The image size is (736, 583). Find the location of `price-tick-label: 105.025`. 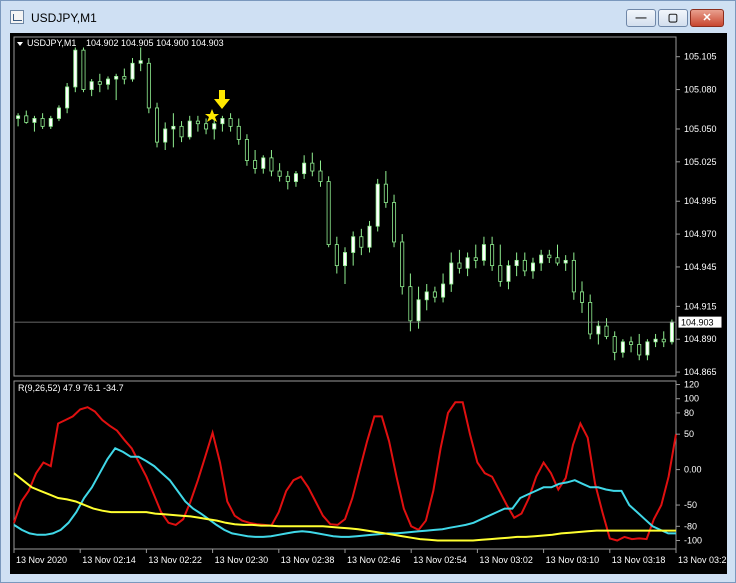

price-tick-label: 105.025 is located at coordinates (700, 162).